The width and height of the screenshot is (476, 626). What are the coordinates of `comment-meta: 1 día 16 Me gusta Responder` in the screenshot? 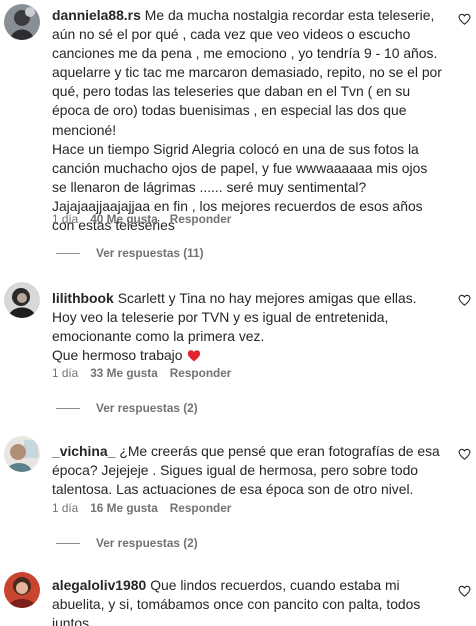 It's located at (141, 508).